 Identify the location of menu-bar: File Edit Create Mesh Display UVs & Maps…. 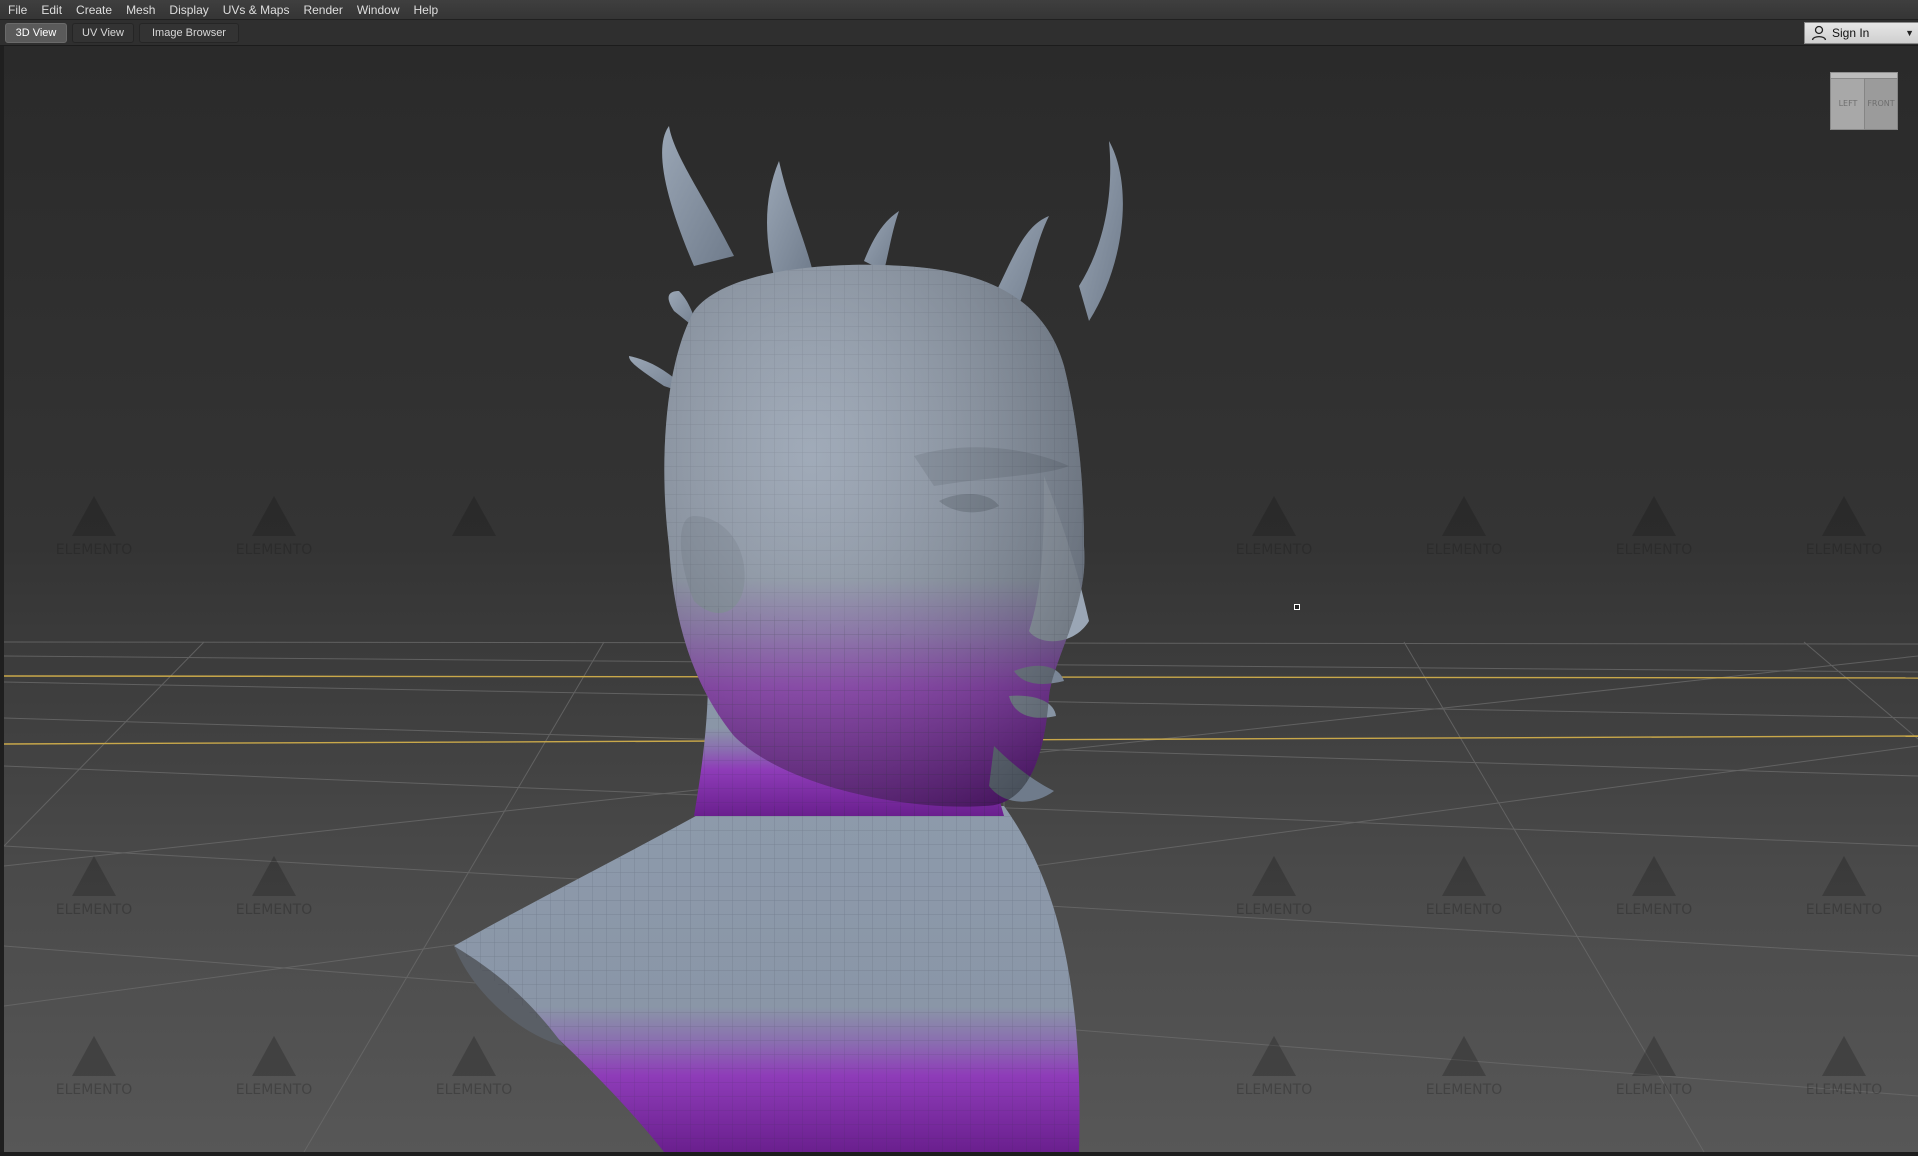
(959, 10).